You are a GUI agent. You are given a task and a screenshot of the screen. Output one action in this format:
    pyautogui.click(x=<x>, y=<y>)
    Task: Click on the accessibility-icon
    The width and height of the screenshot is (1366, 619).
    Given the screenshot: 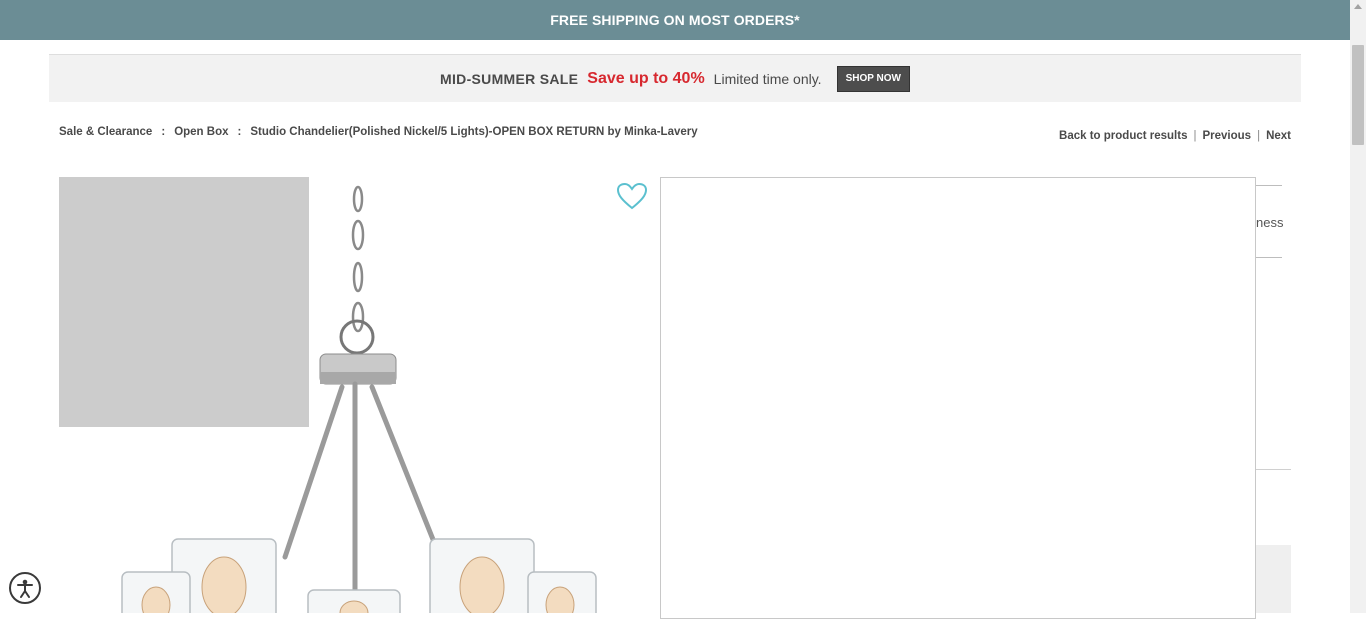 What is the action you would take?
    pyautogui.click(x=25, y=588)
    